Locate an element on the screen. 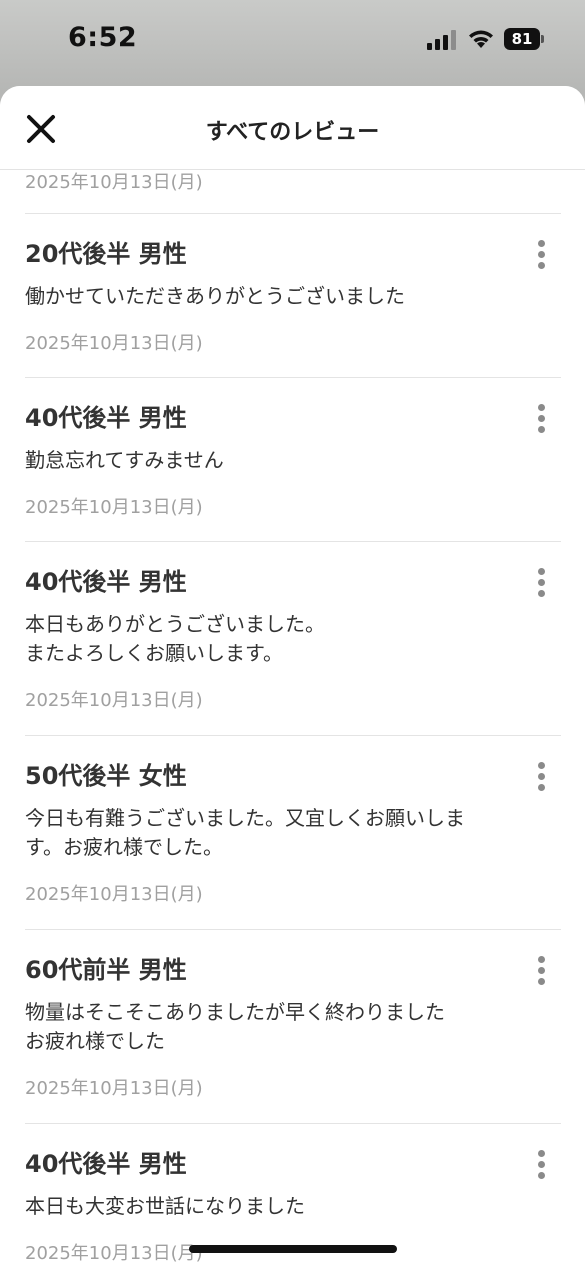  battery-cap is located at coordinates (542, 39).